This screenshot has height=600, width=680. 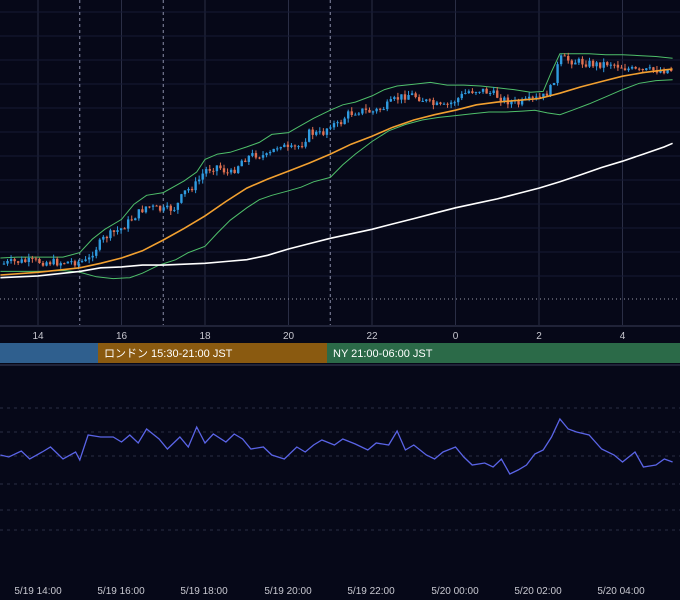 I want to click on bottom-time-label: 5/19 20:00, so click(x=288, y=591).